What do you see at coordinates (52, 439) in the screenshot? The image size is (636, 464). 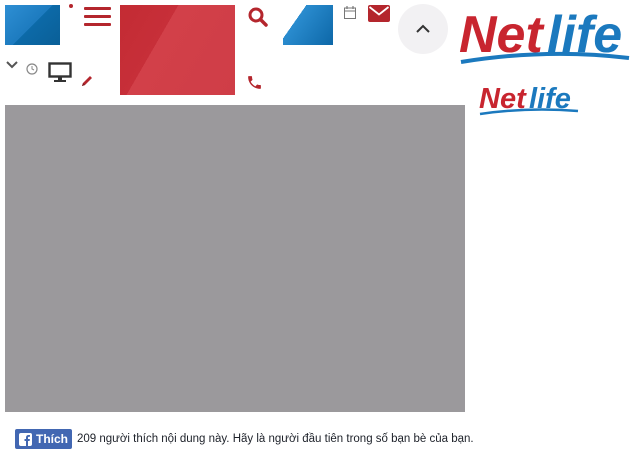 I see `like-button-label: Thích` at bounding box center [52, 439].